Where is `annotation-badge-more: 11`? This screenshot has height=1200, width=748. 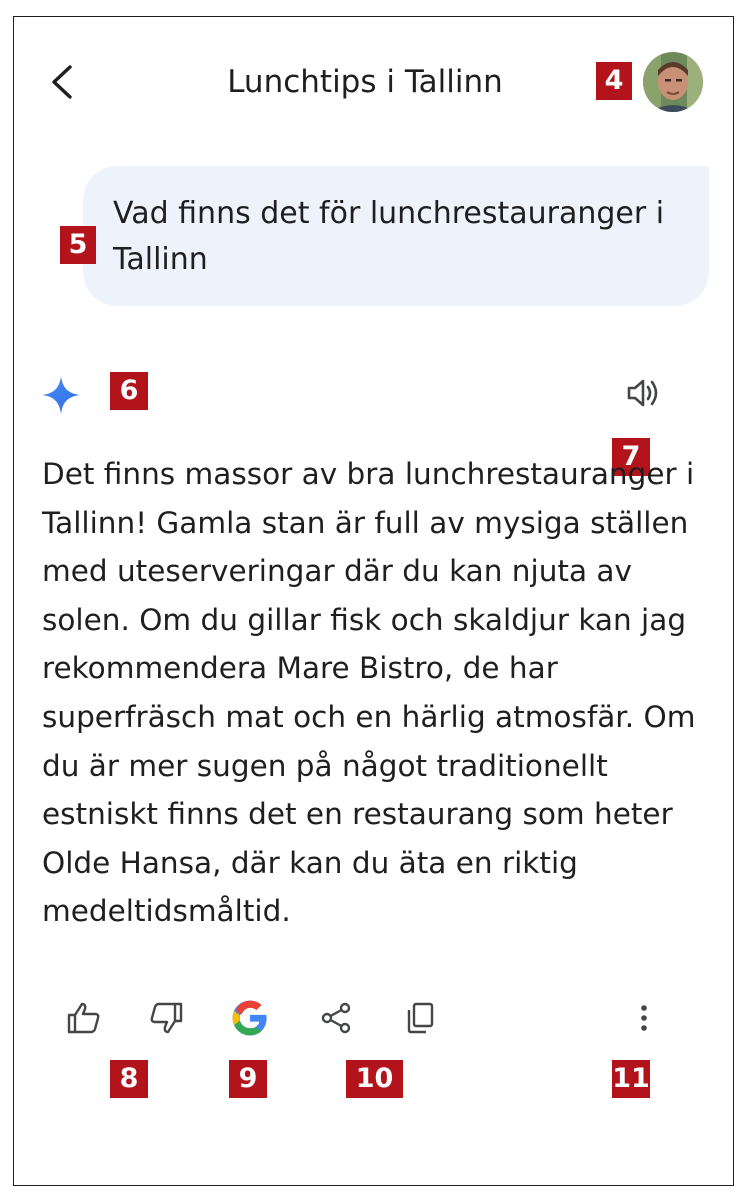 annotation-badge-more: 11 is located at coordinates (631, 1079).